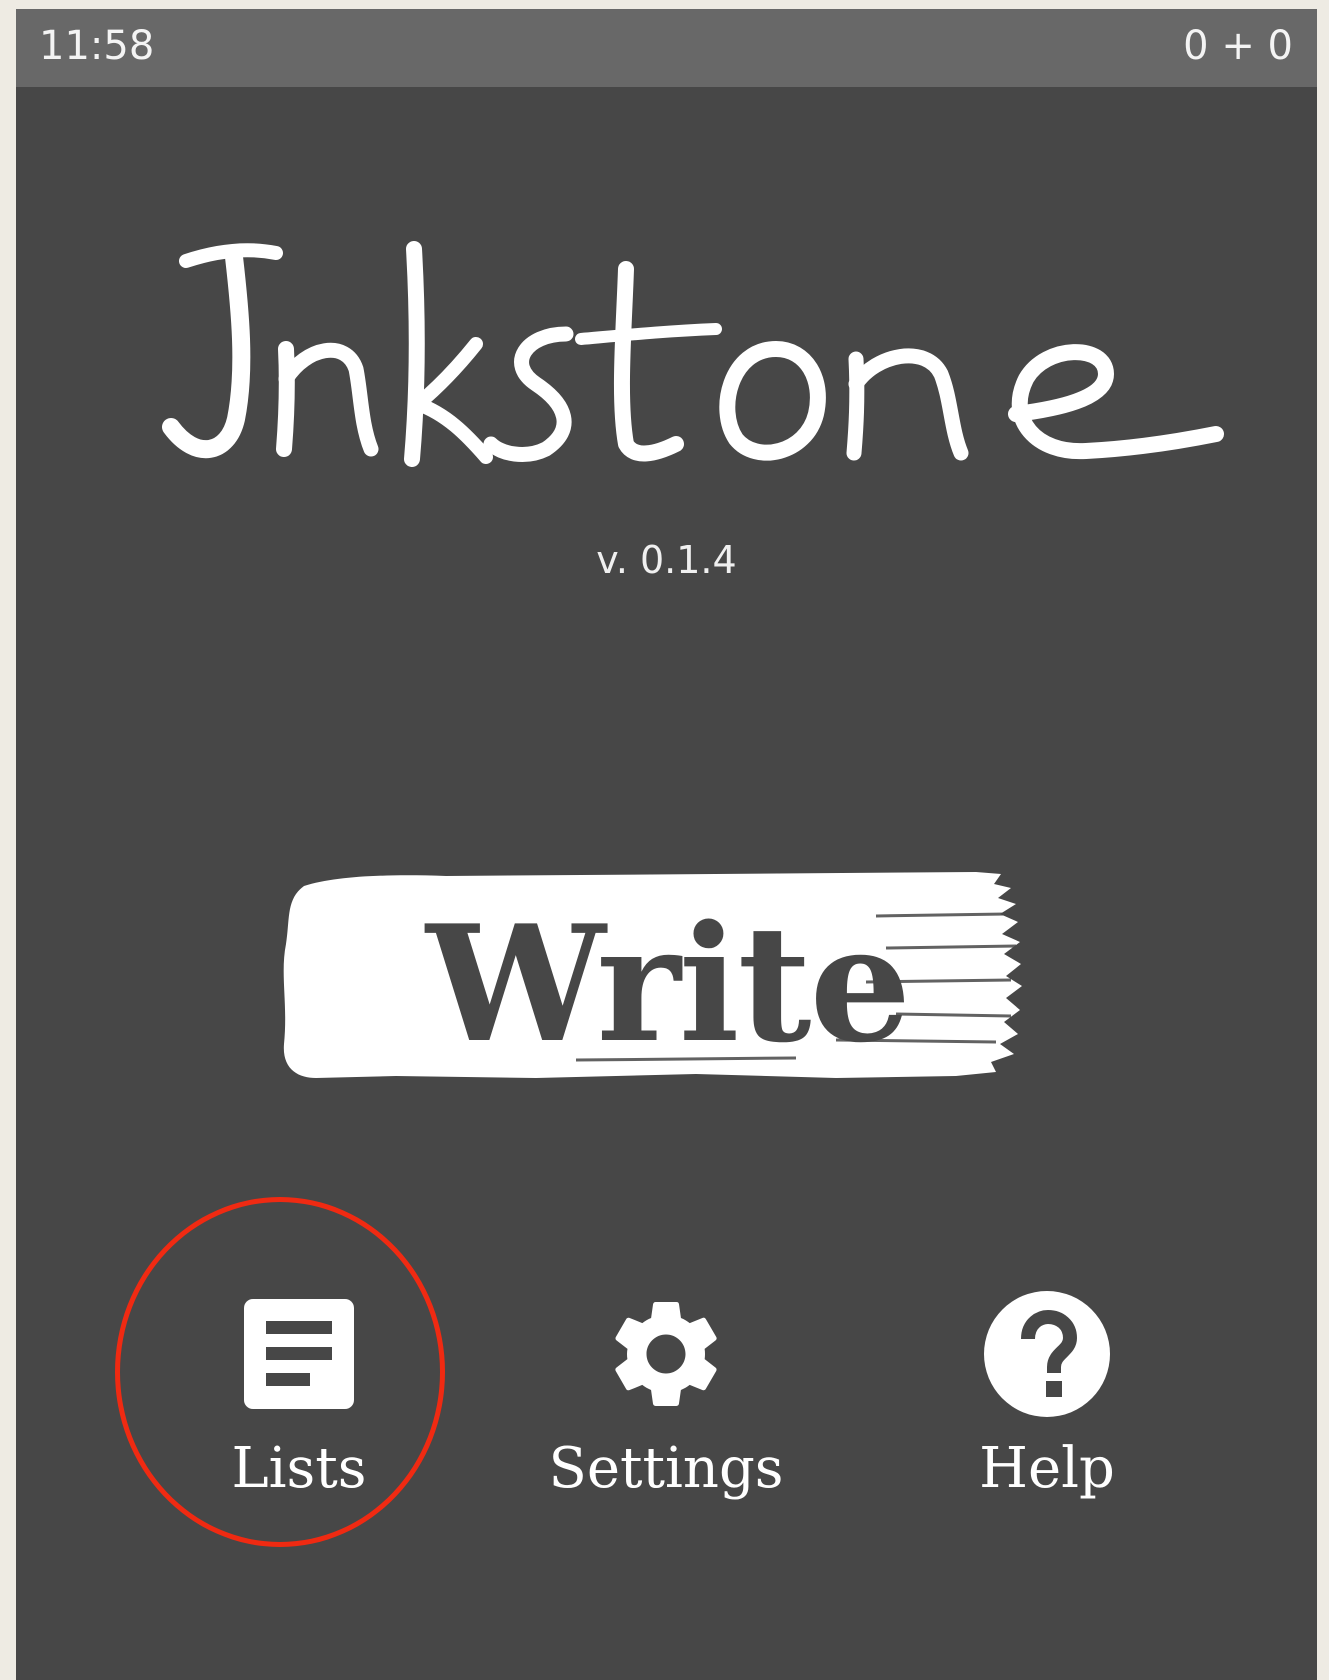 This screenshot has width=1329, height=1680. I want to click on help-icon, so click(1047, 1354).